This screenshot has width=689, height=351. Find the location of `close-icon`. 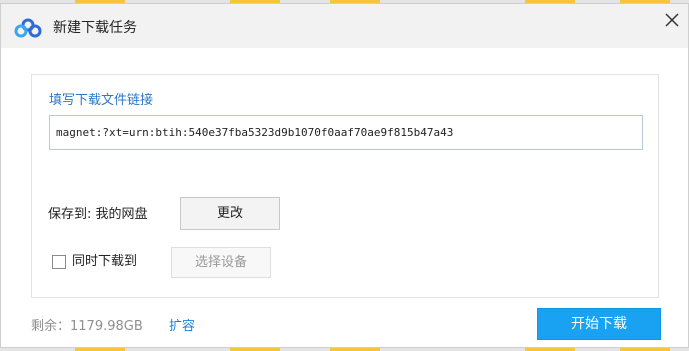

close-icon is located at coordinates (672, 20).